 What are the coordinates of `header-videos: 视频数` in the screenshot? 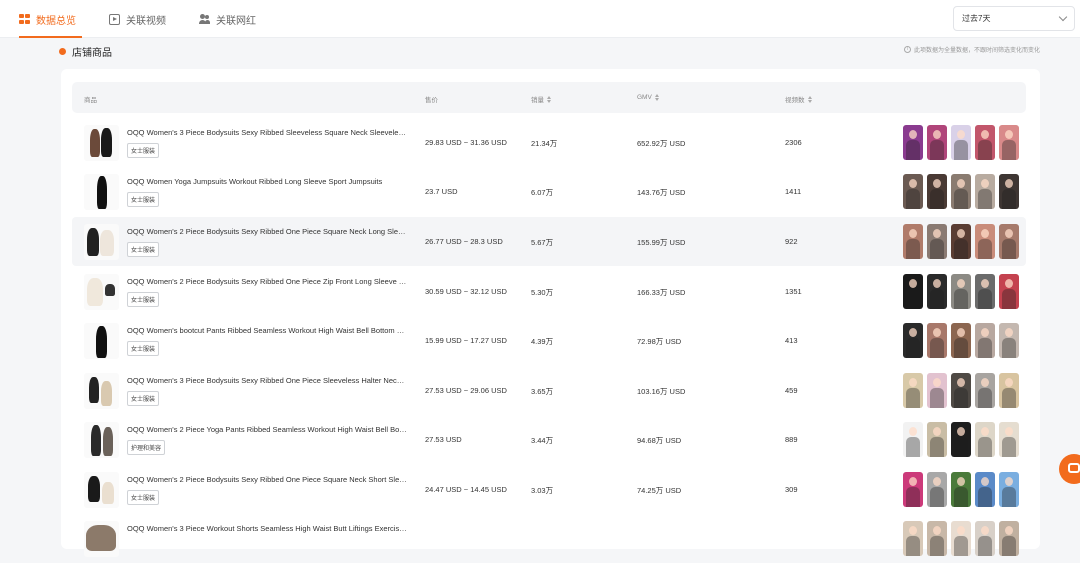 It's located at (798, 99).